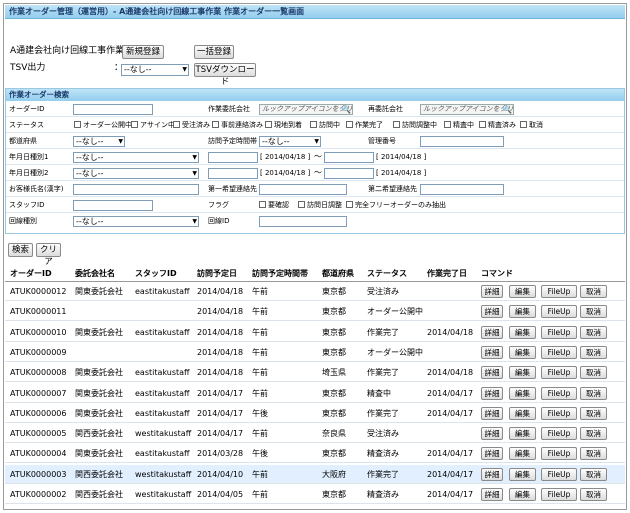 This screenshot has width=630, height=513. Describe the element at coordinates (28, 68) in the screenshot. I see `tsv-label: TSV出力` at that location.